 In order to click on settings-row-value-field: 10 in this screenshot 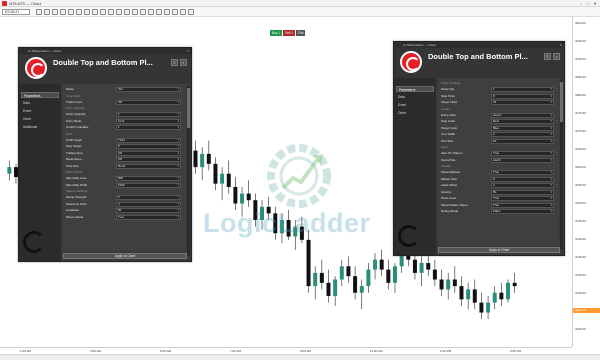, I will do `click(522, 141)`.